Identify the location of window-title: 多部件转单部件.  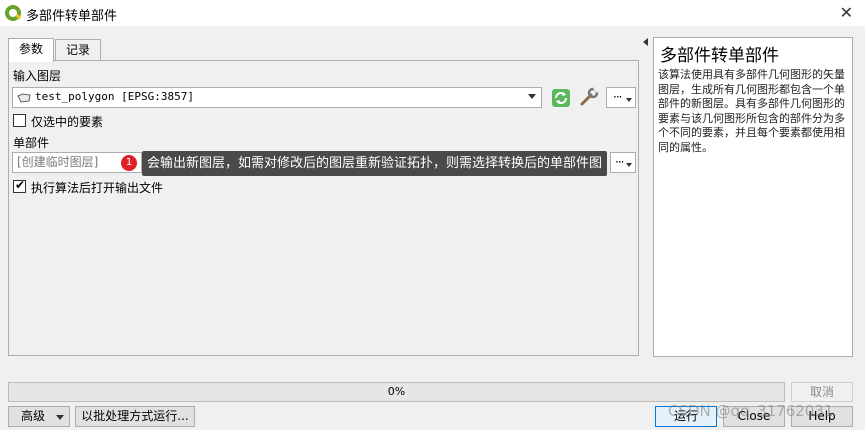
(72, 16).